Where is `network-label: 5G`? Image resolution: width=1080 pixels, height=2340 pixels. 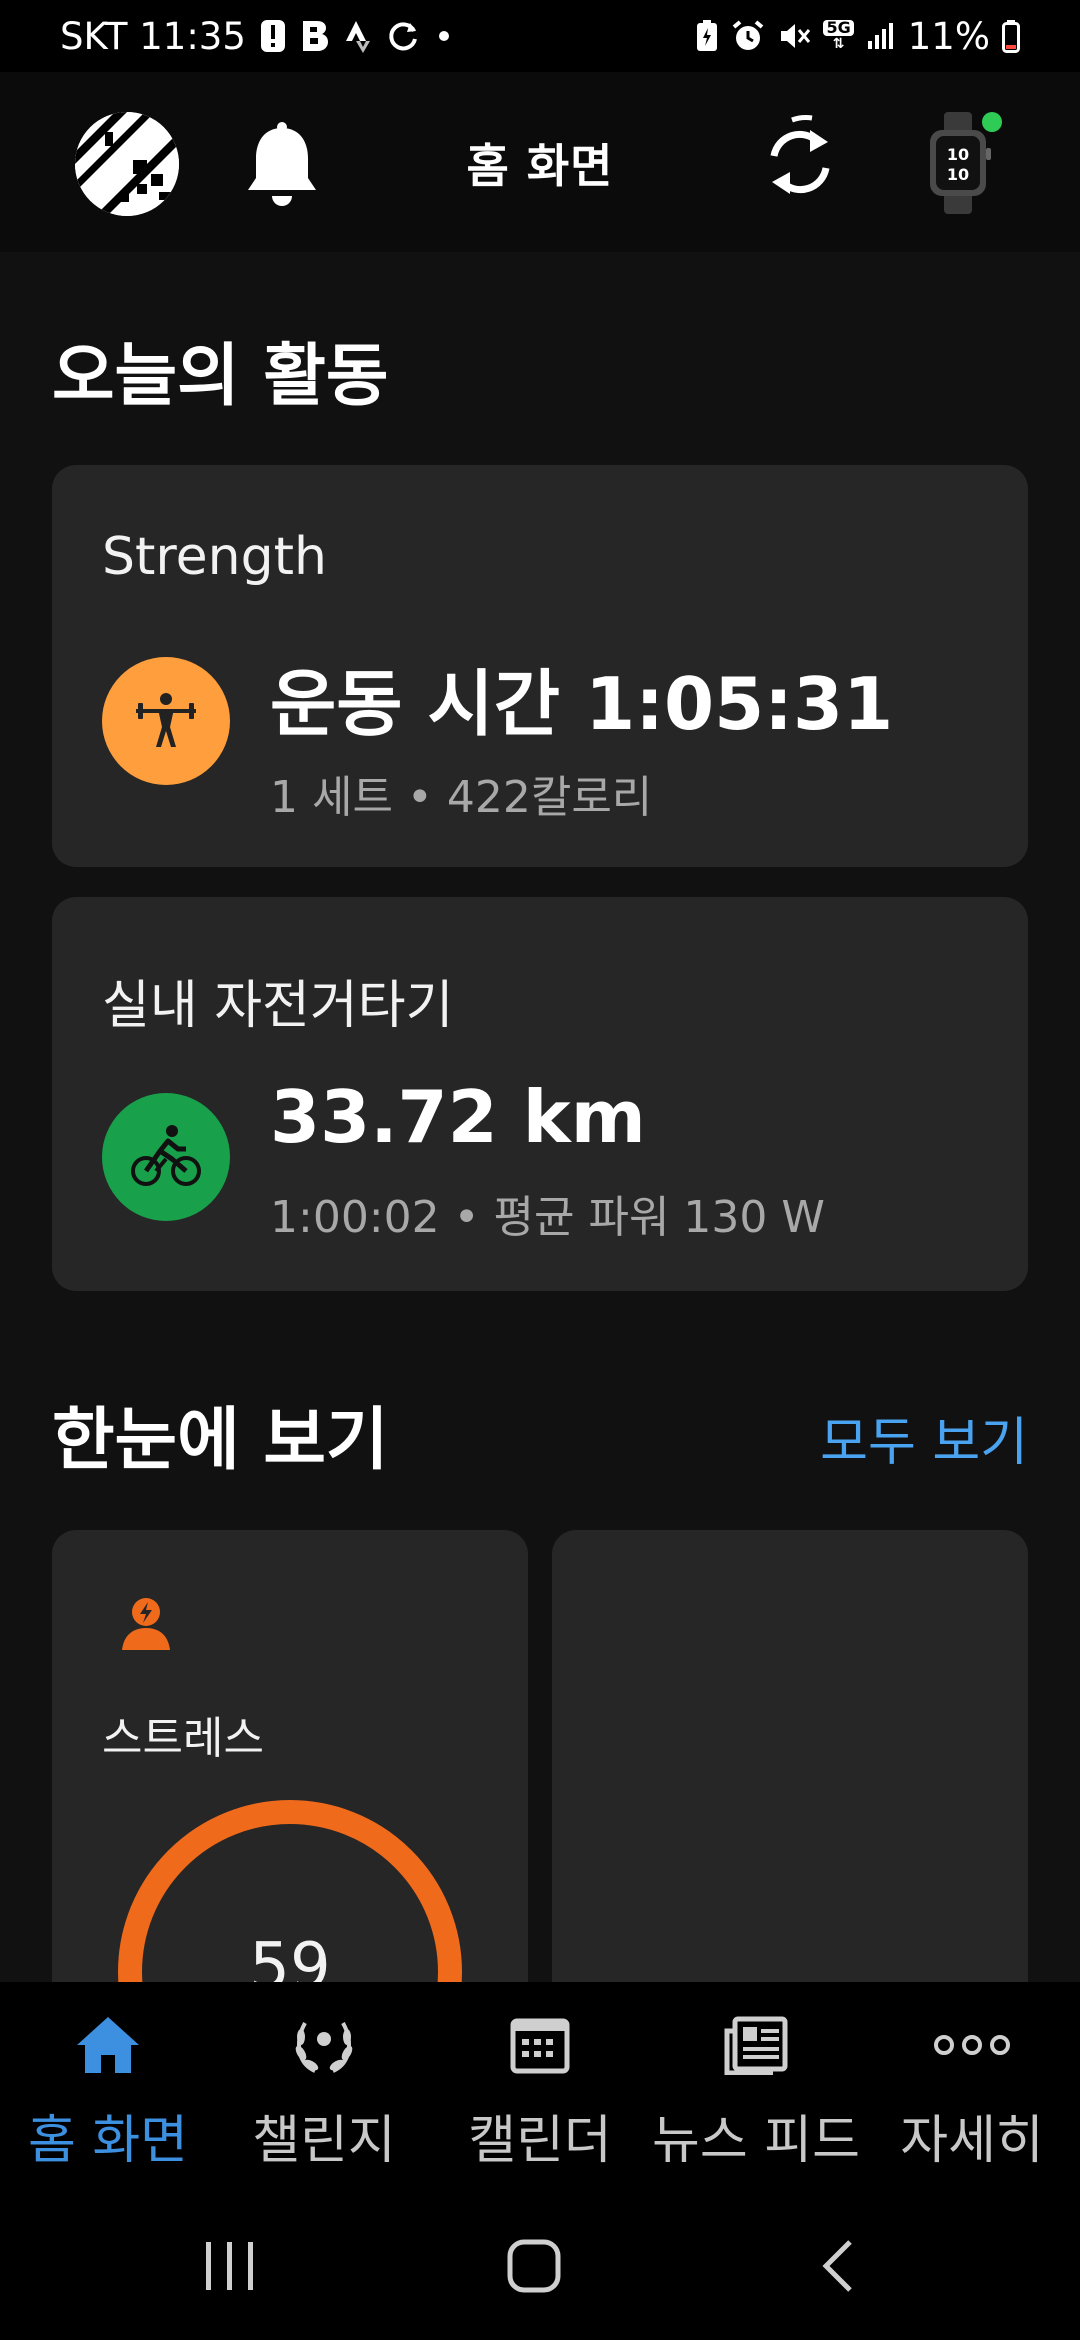
network-label: 5G is located at coordinates (838, 28).